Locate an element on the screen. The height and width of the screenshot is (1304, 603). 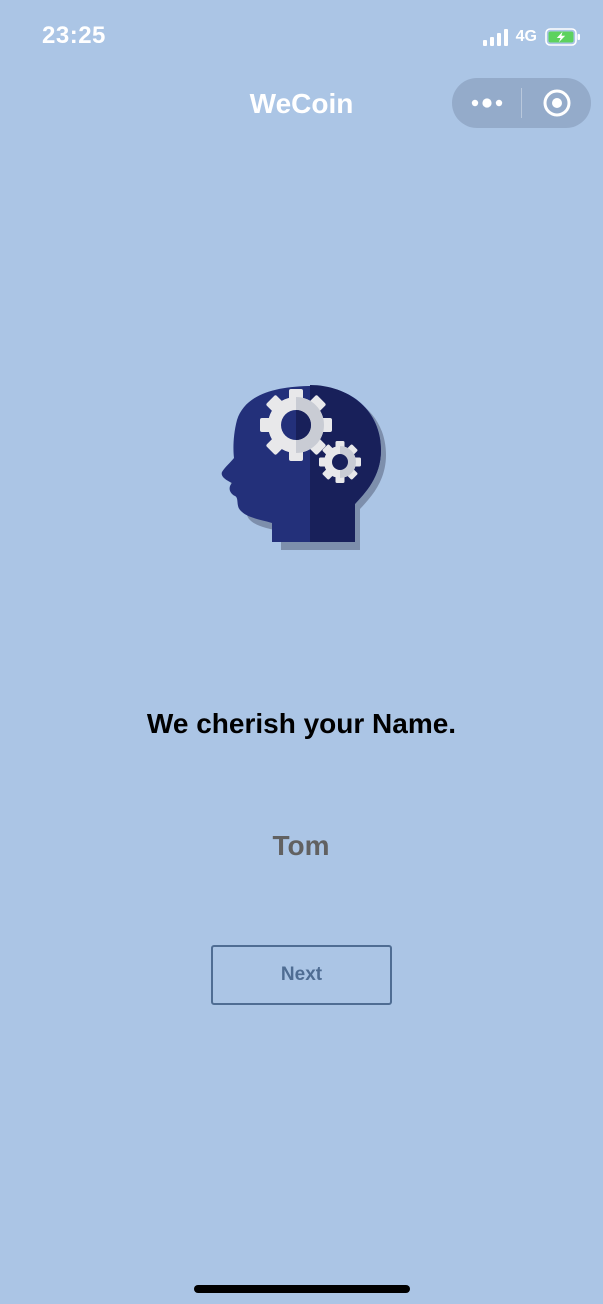
more-button is located at coordinates (486, 103).